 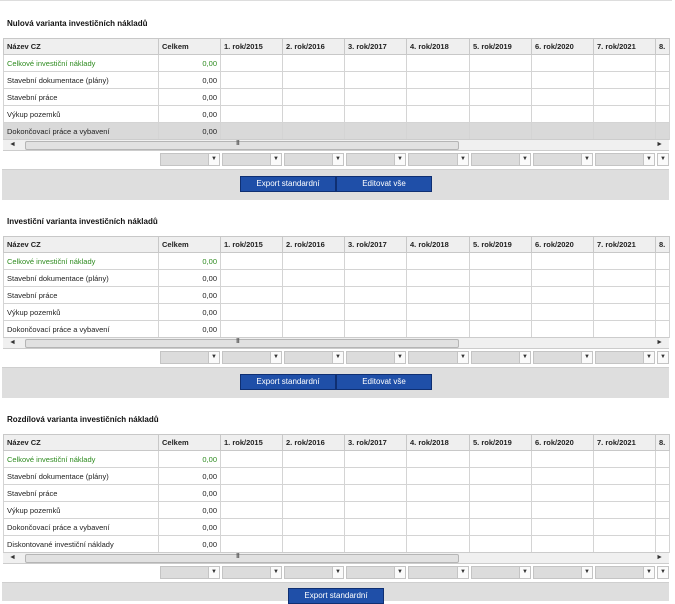 What do you see at coordinates (659, 145) in the screenshot?
I see `scroll-right-icon: ►` at bounding box center [659, 145].